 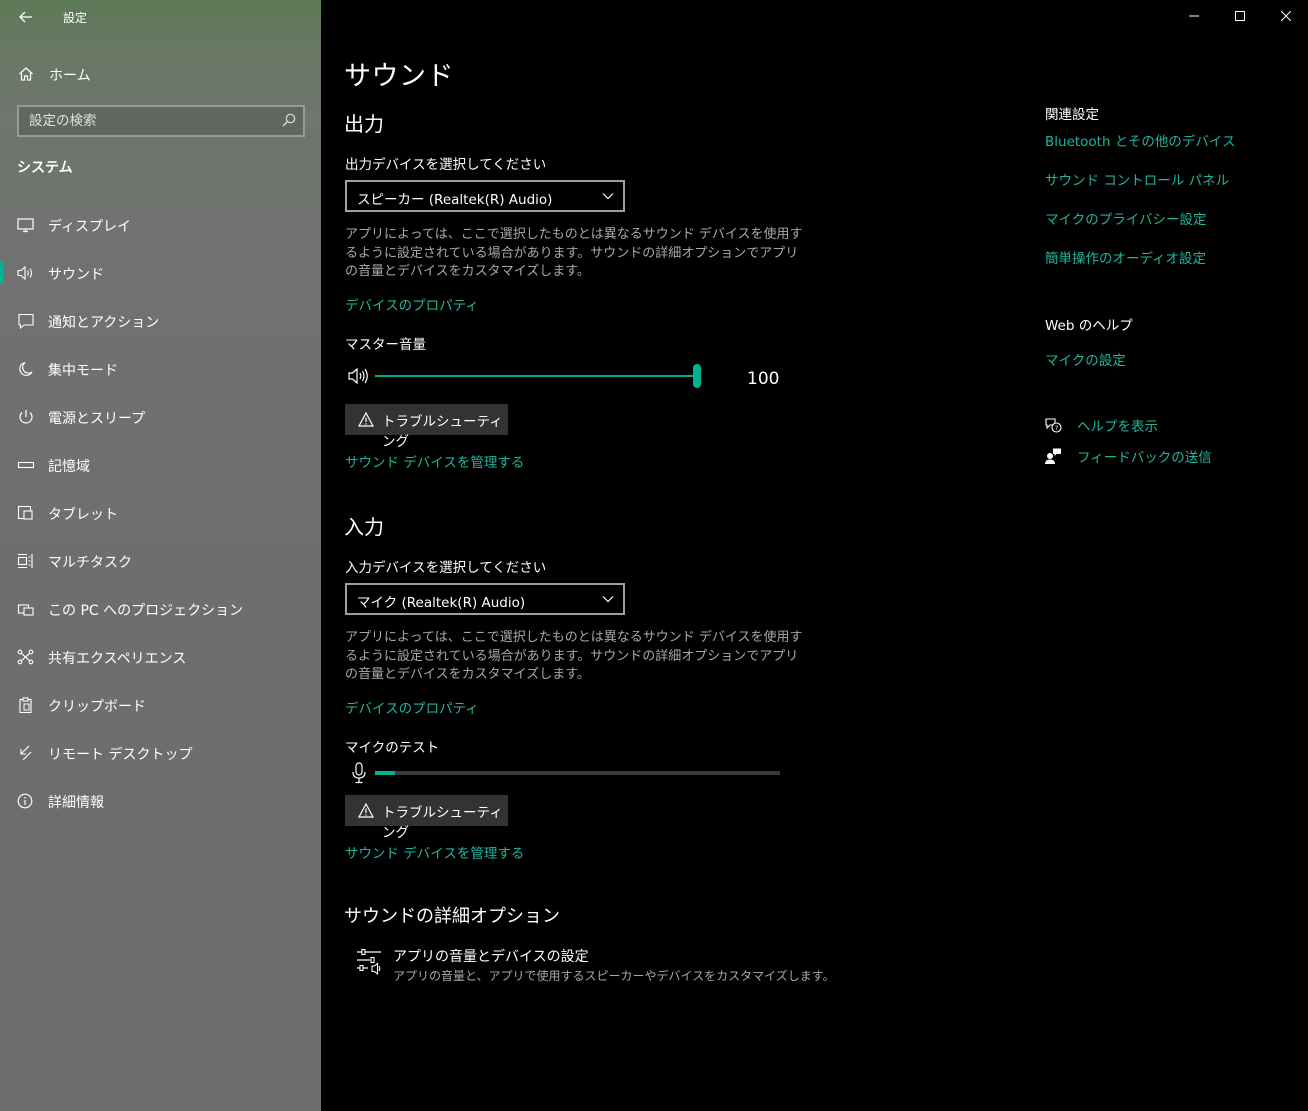 What do you see at coordinates (446, 165) in the screenshot?
I see `output-select-label: 出力デバイスを選択してください` at bounding box center [446, 165].